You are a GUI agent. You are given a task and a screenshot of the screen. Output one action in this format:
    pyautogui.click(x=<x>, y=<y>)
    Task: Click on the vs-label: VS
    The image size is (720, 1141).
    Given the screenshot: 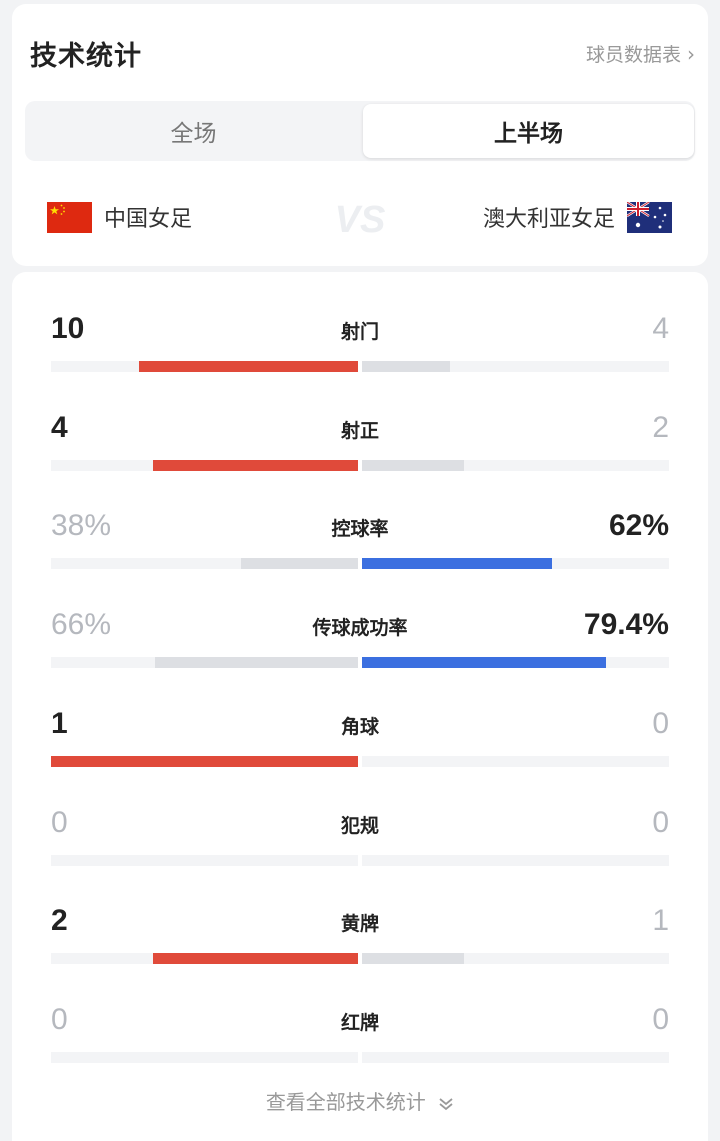 What is the action you would take?
    pyautogui.click(x=360, y=219)
    